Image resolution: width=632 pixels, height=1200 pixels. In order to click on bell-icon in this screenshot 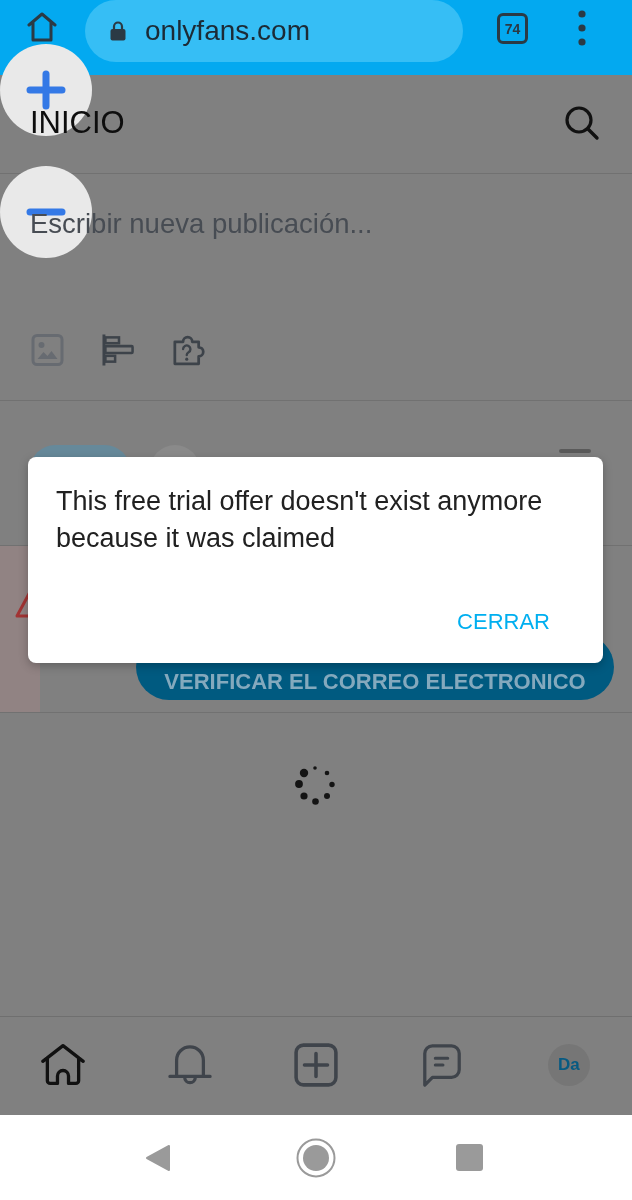, I will do `click(189, 1065)`.